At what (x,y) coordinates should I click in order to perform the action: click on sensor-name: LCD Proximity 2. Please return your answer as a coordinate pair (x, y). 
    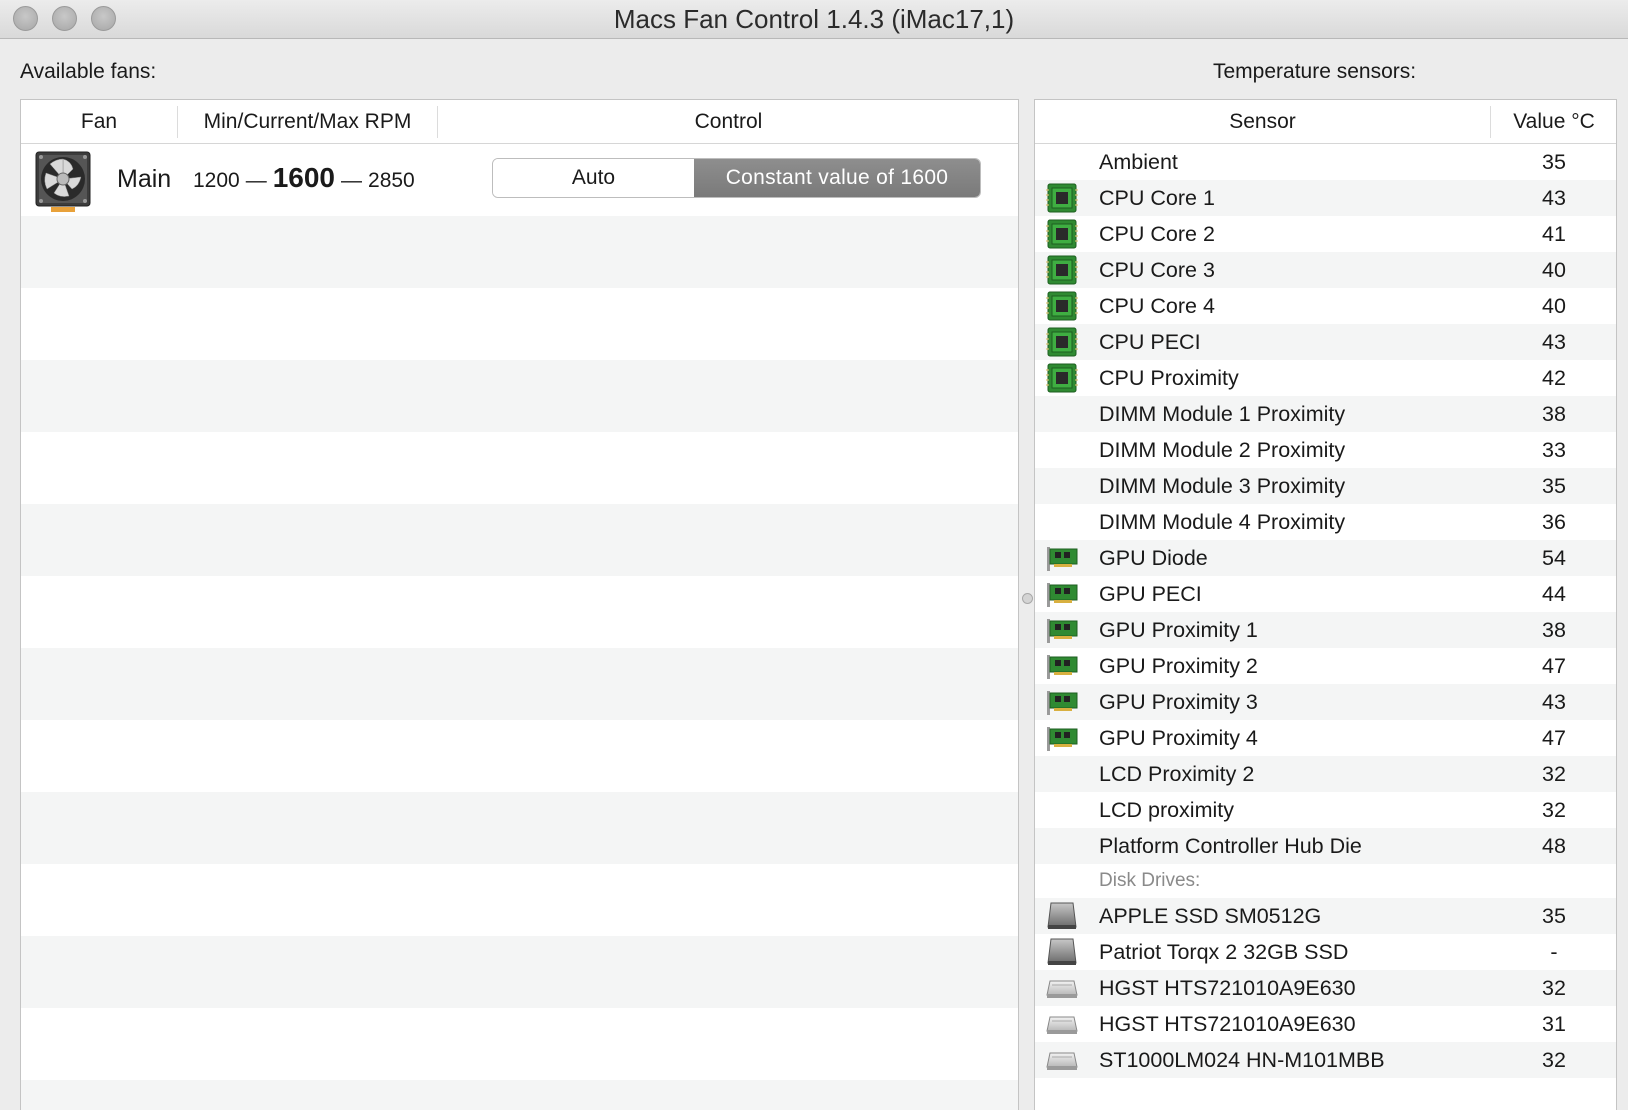
    Looking at the image, I should click on (1177, 774).